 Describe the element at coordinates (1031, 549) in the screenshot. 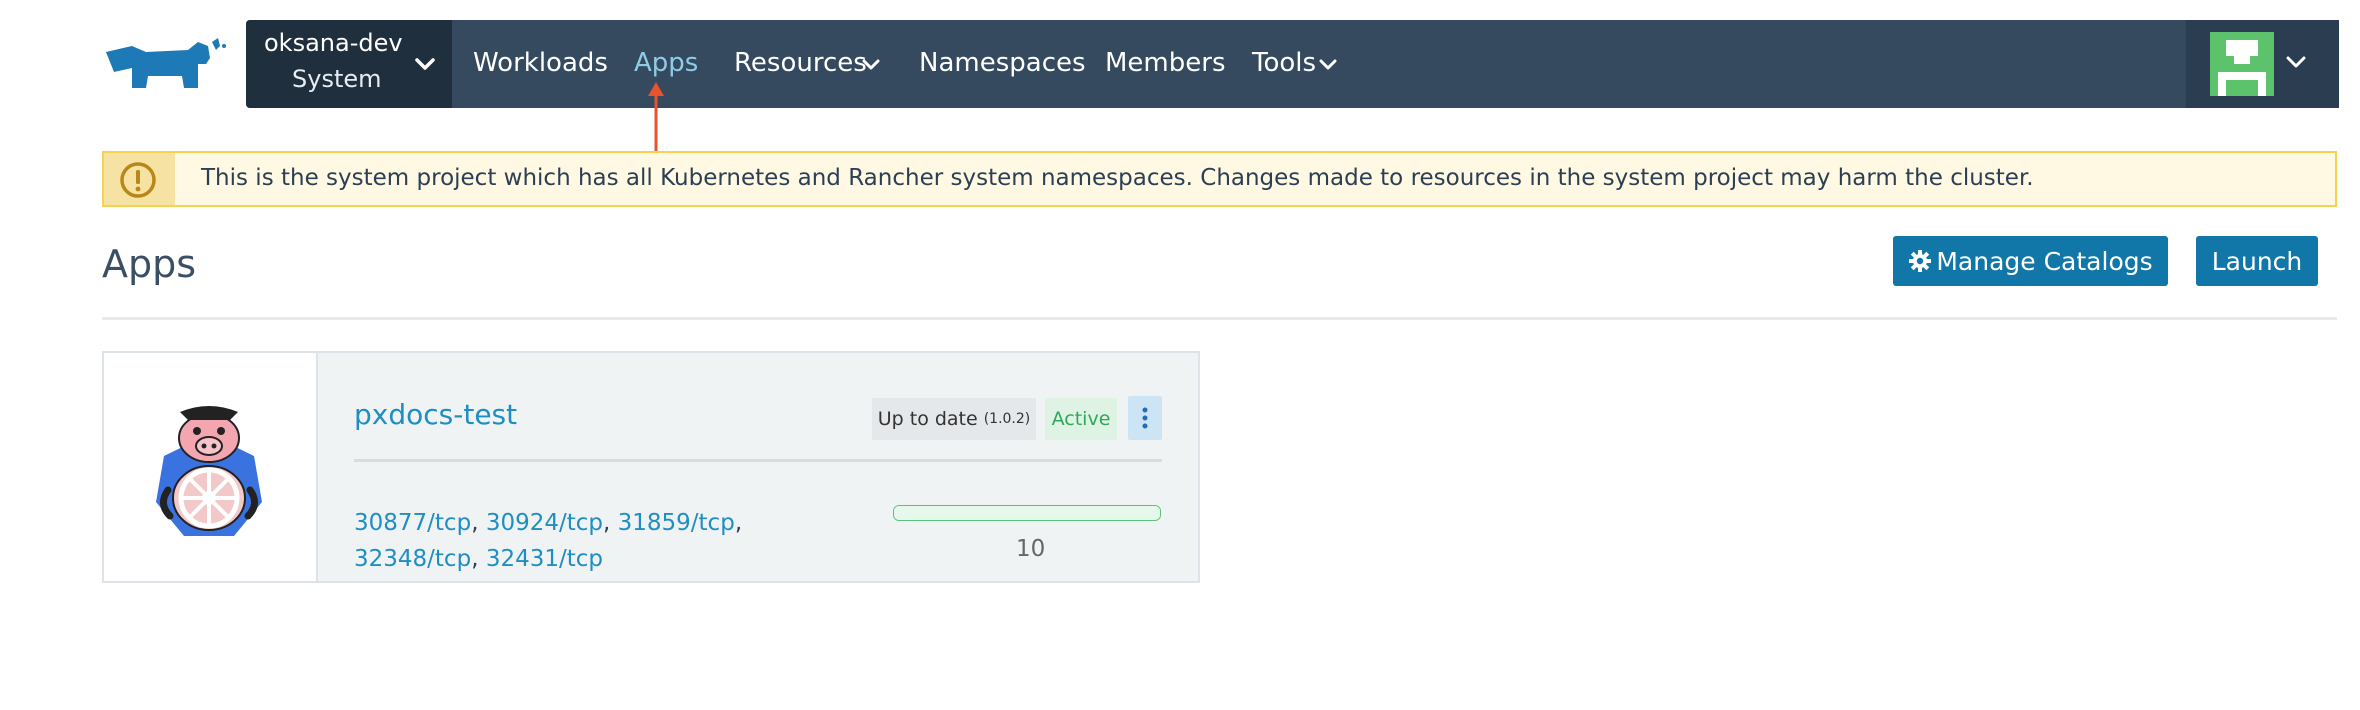

I see `pod-count: 10` at that location.